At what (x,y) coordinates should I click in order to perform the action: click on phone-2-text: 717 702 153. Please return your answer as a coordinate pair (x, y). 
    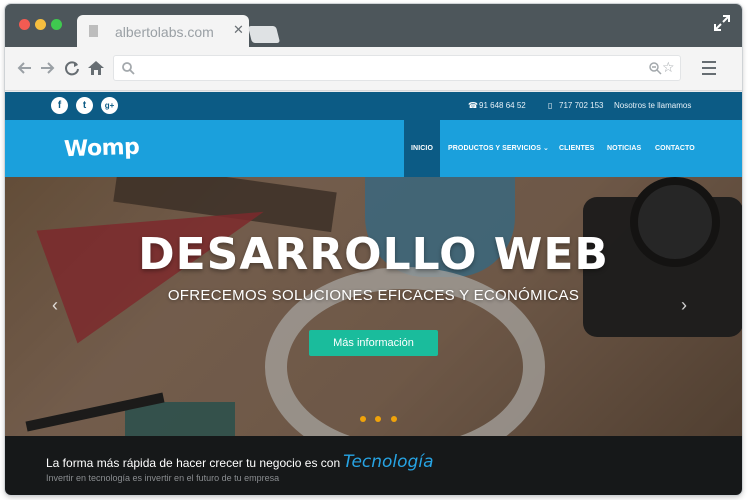
    Looking at the image, I should click on (581, 105).